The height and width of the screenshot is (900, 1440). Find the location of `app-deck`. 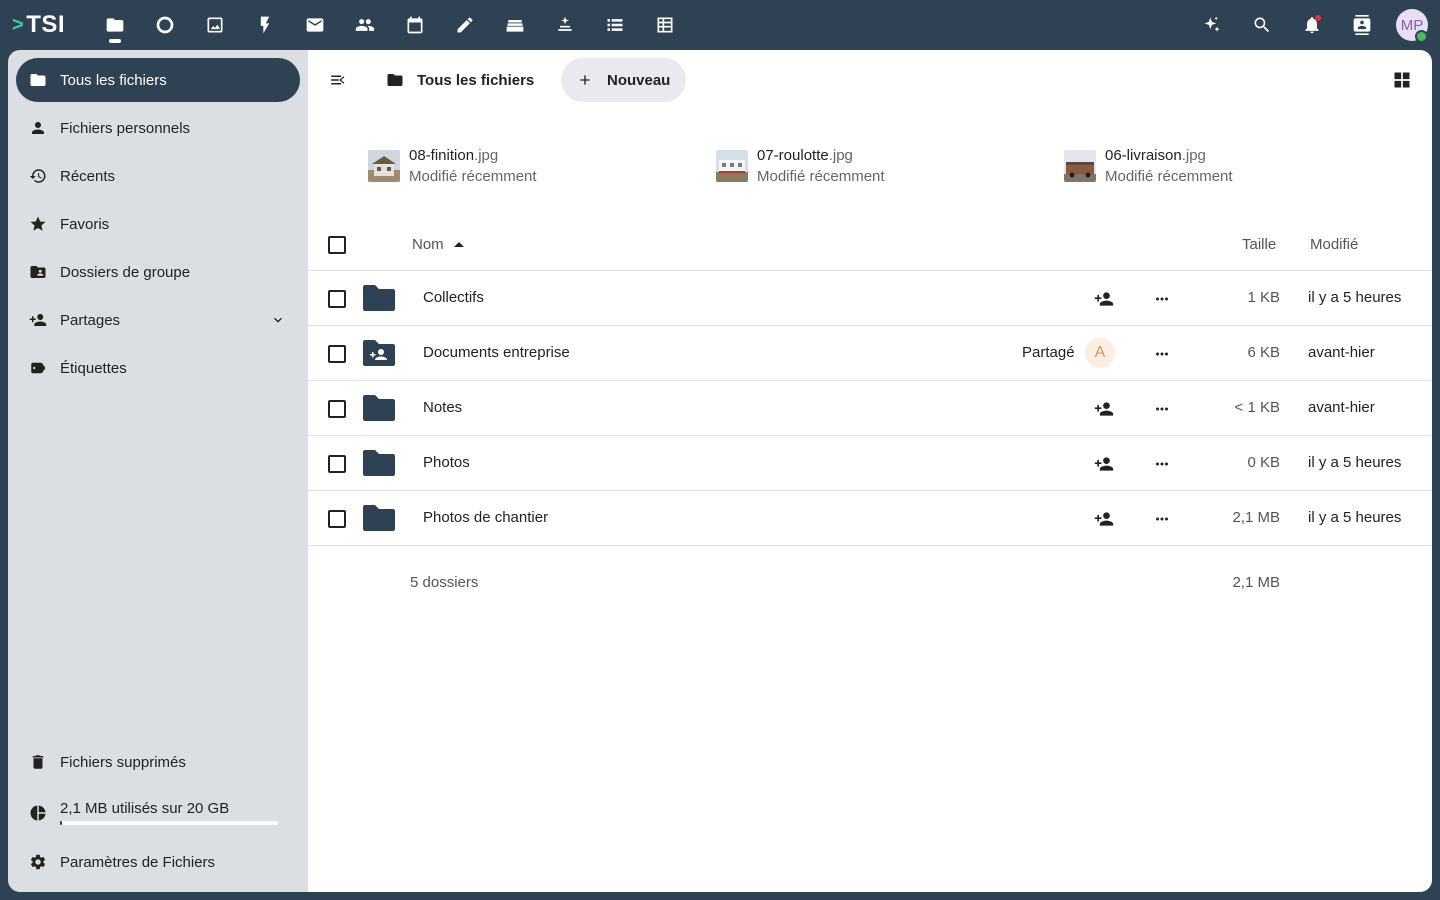

app-deck is located at coordinates (515, 25).